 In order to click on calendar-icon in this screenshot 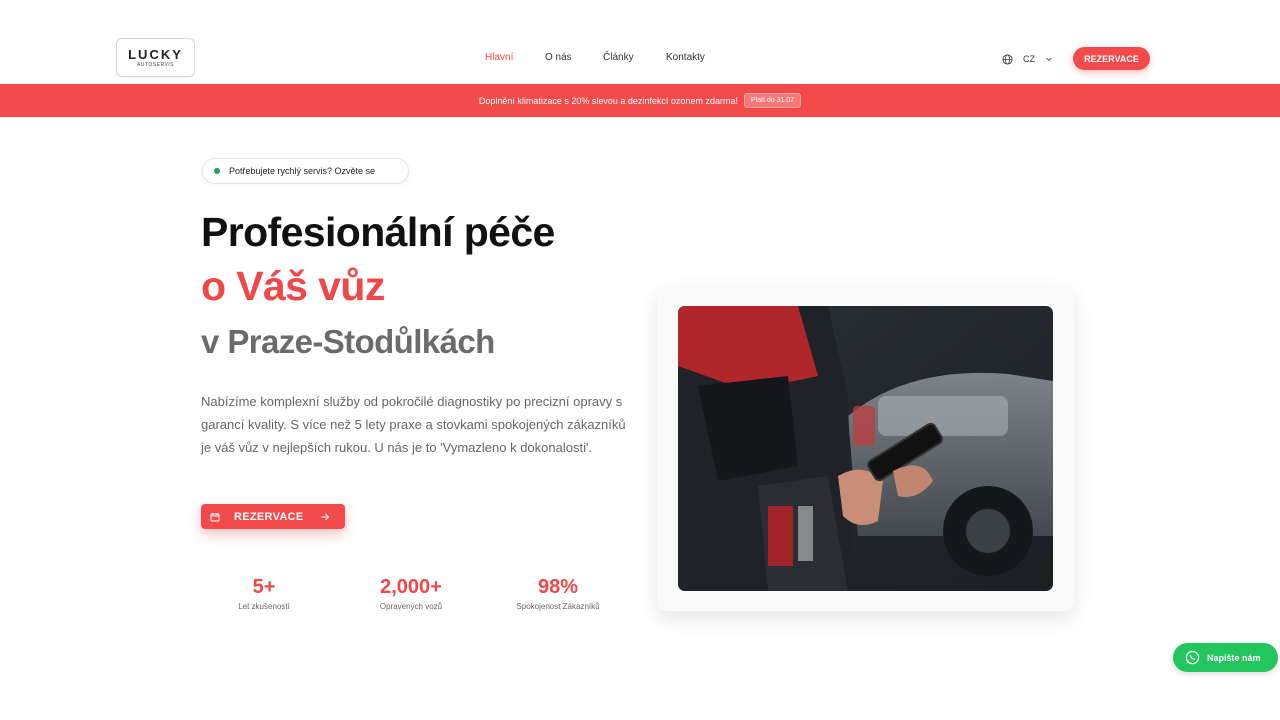, I will do `click(215, 516)`.